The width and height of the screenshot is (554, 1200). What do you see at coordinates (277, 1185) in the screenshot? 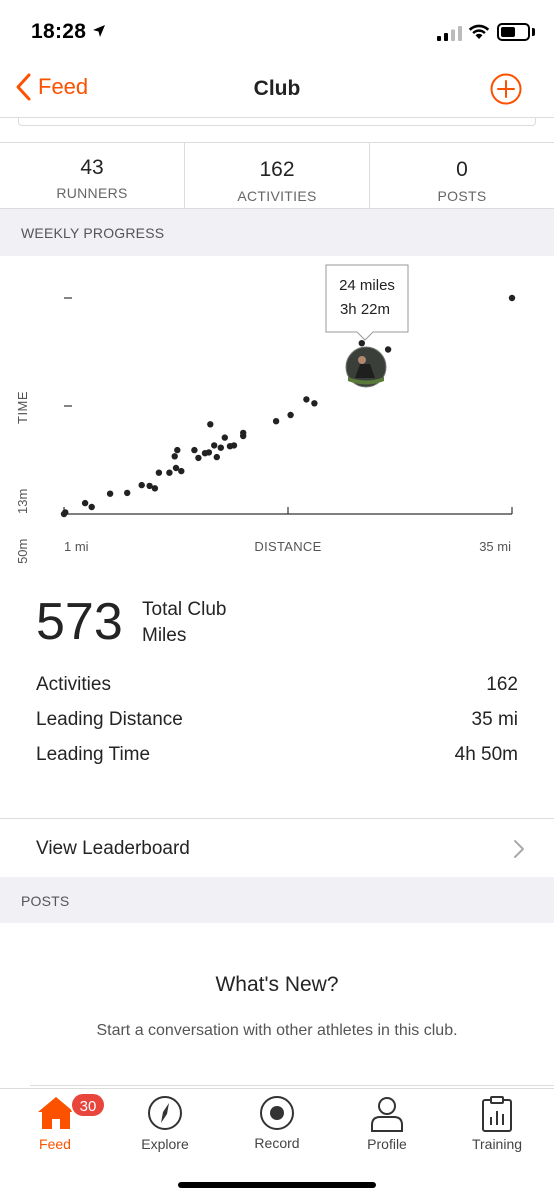
I see `home-indicator` at bounding box center [277, 1185].